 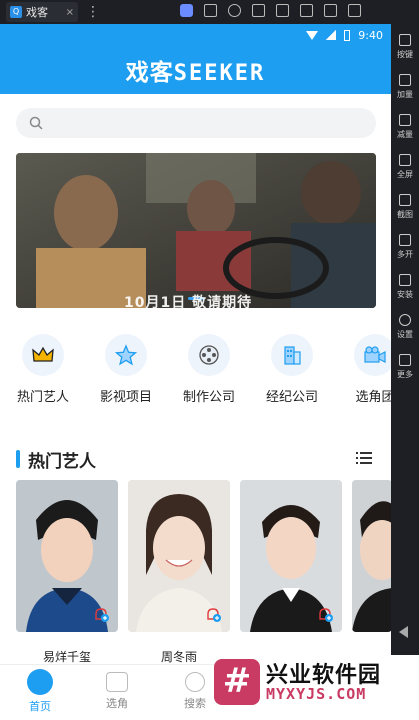 I want to click on category-label: 影视项目, so click(x=125, y=397).